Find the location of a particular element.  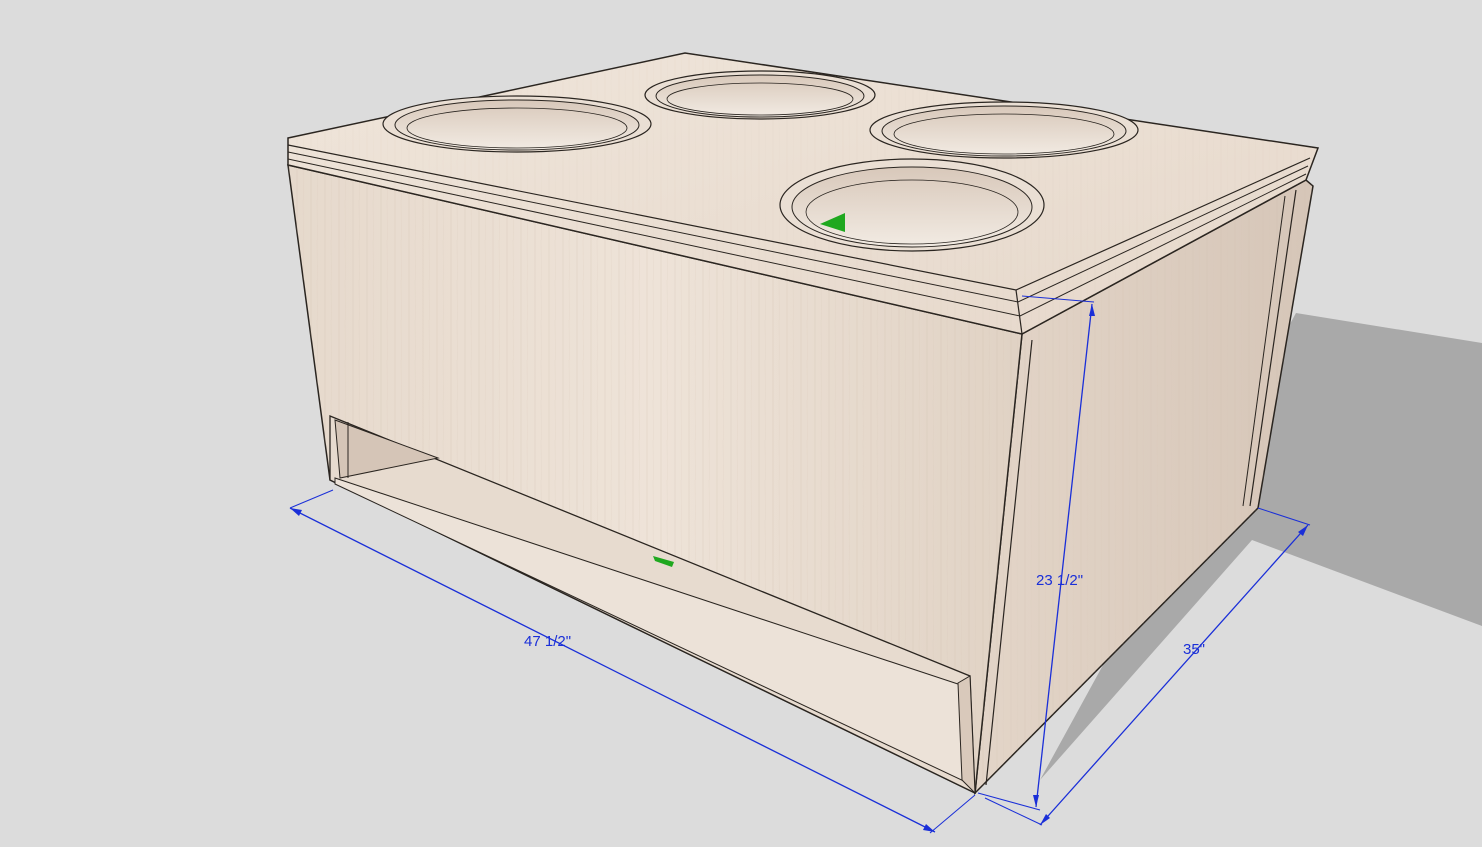

height-label: 23 1/2" is located at coordinates (1059, 580).